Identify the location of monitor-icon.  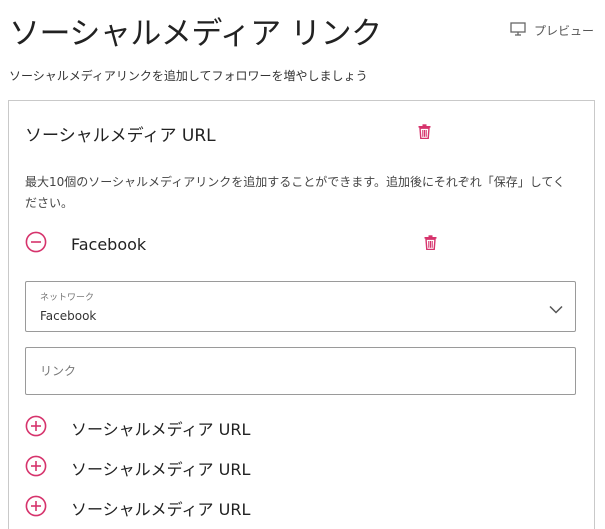
(518, 30).